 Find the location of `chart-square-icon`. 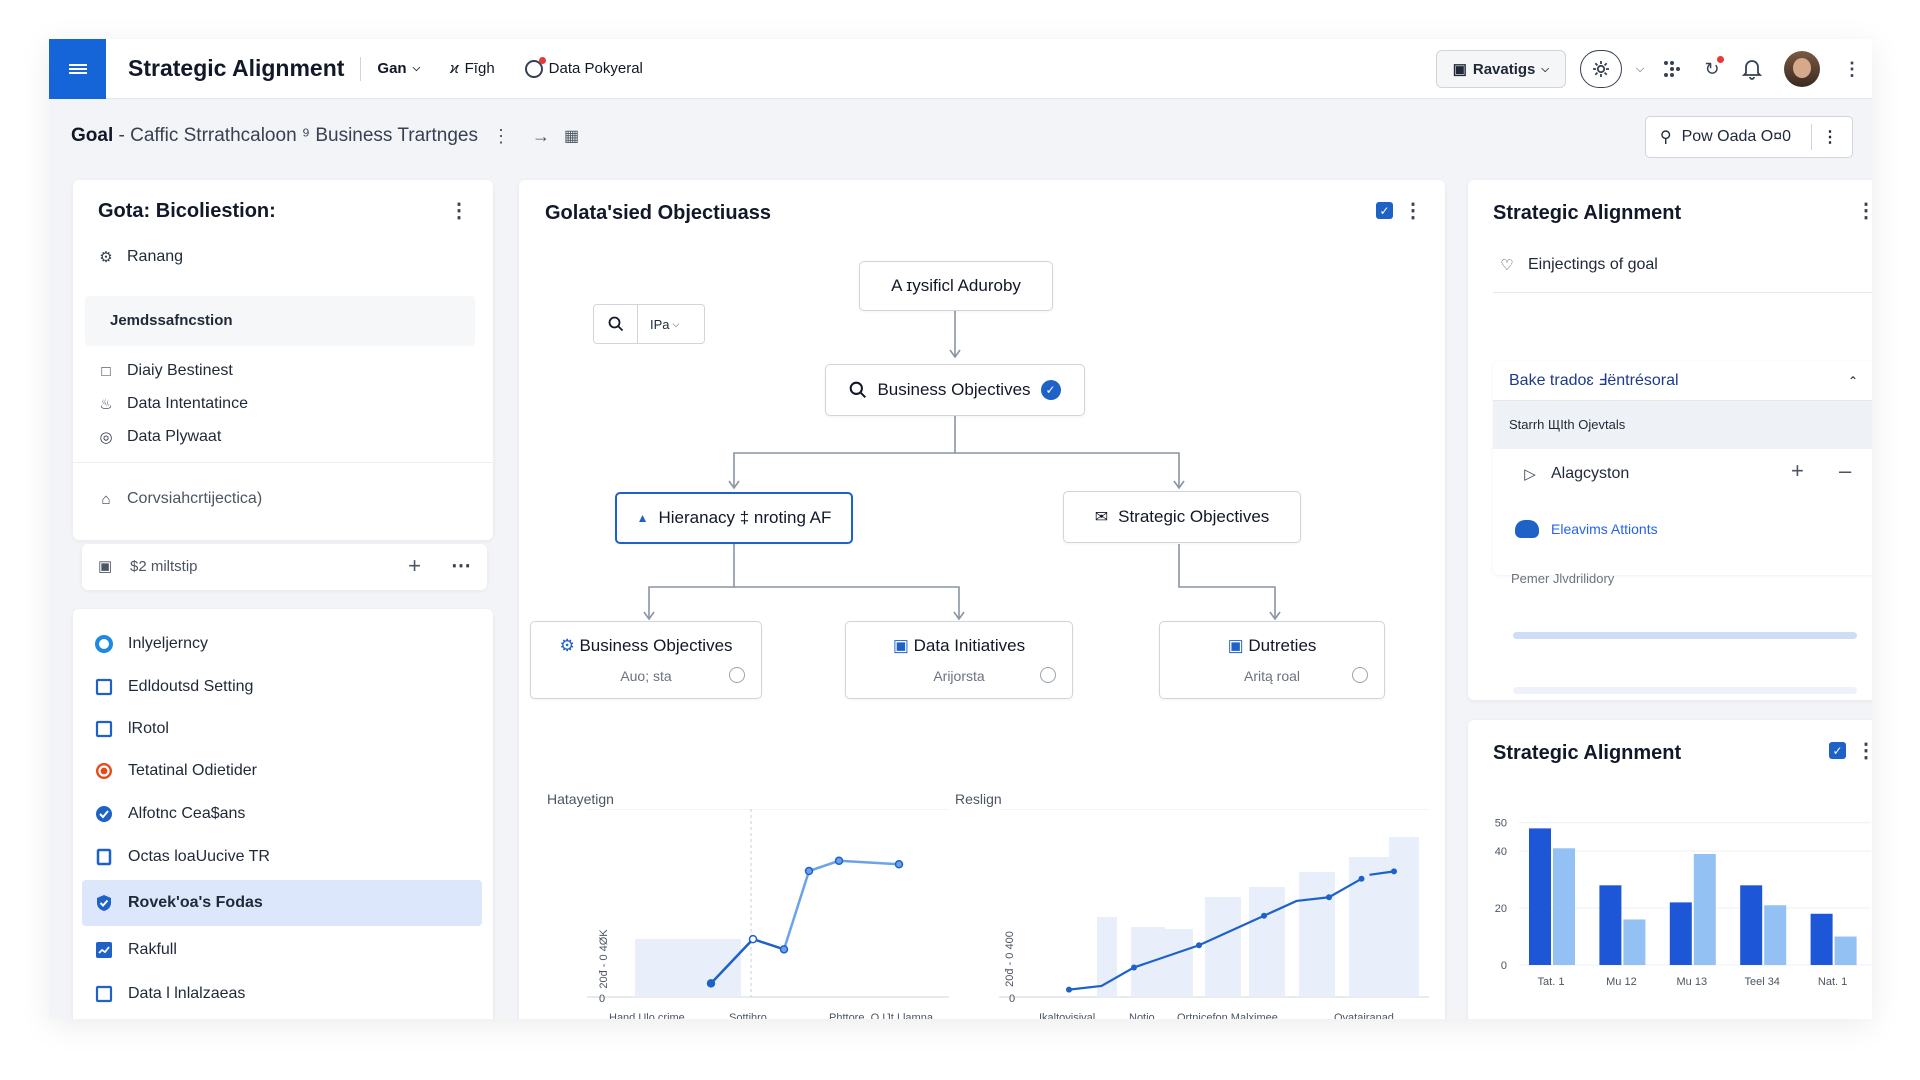

chart-square-icon is located at coordinates (104, 950).